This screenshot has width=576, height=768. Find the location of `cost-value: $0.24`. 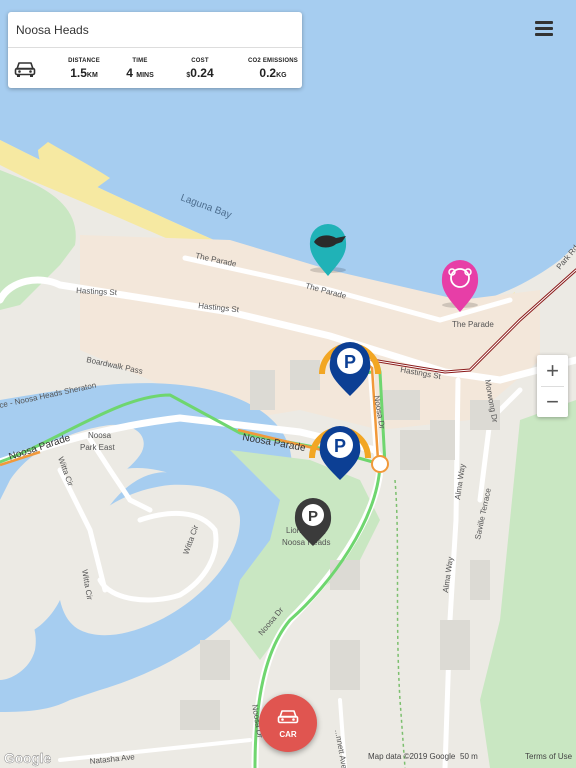

cost-value: $0.24 is located at coordinates (200, 73).